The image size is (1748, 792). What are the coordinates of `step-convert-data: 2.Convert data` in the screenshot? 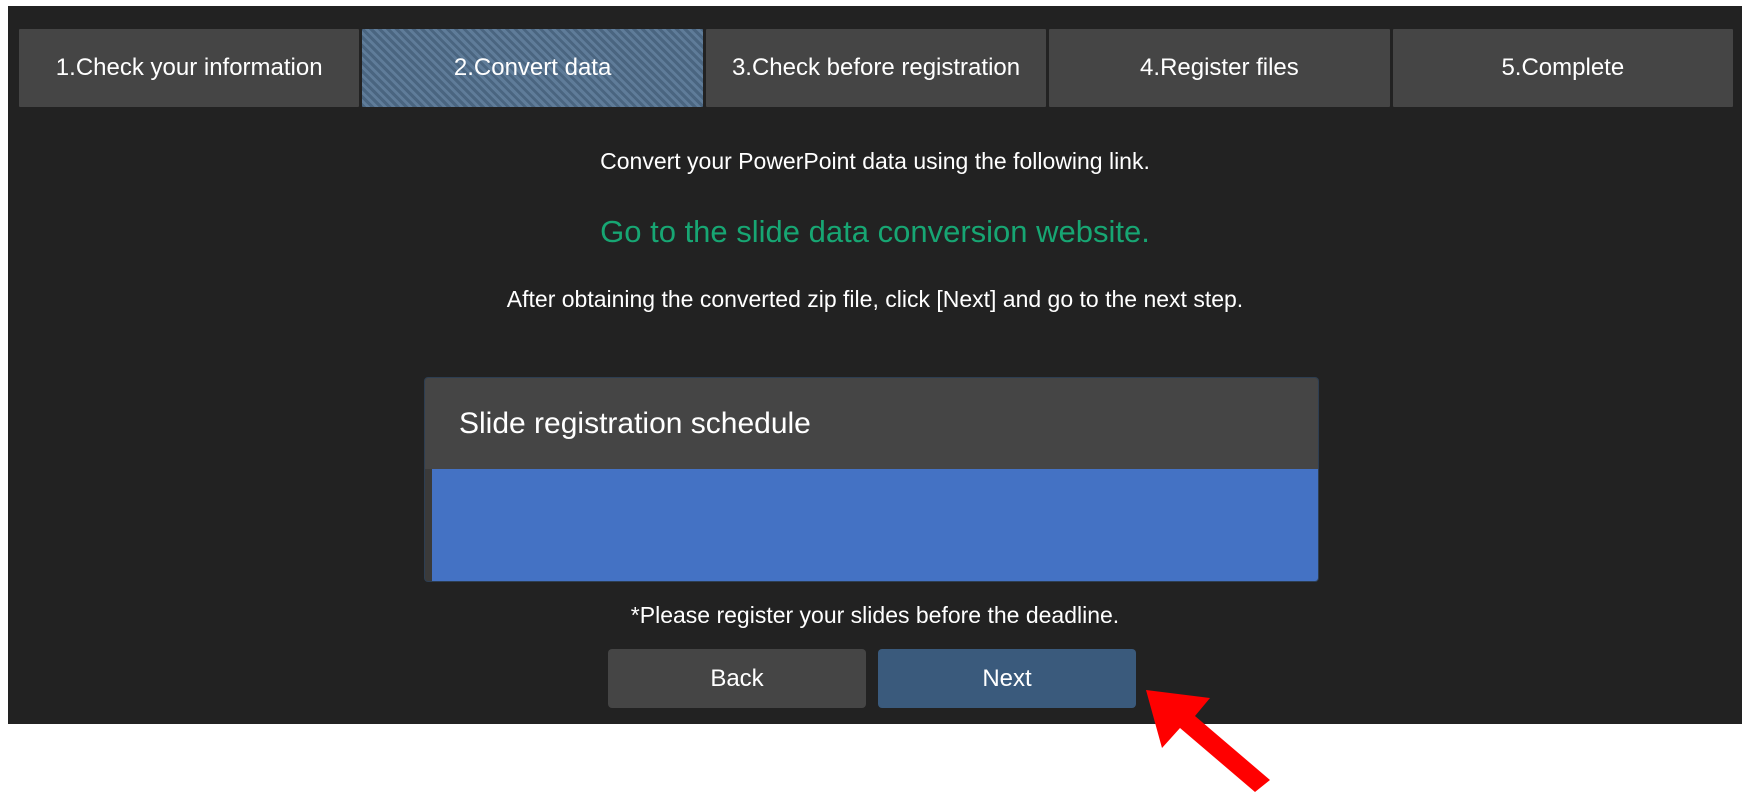 It's located at (532, 68).